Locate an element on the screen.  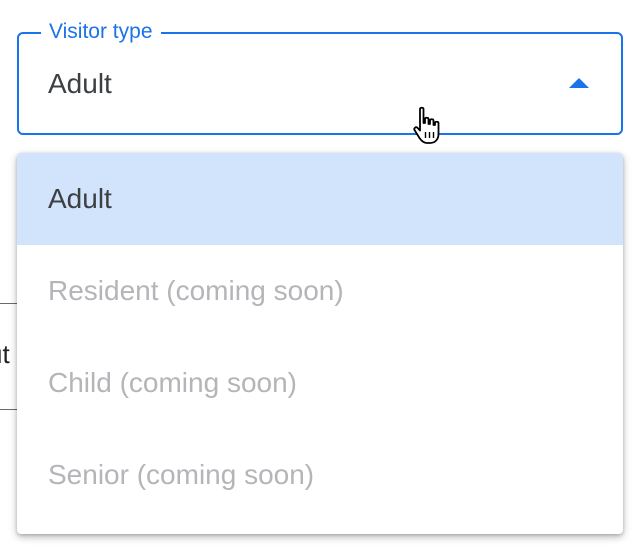
background-partial-text: ut is located at coordinates (5, 354).